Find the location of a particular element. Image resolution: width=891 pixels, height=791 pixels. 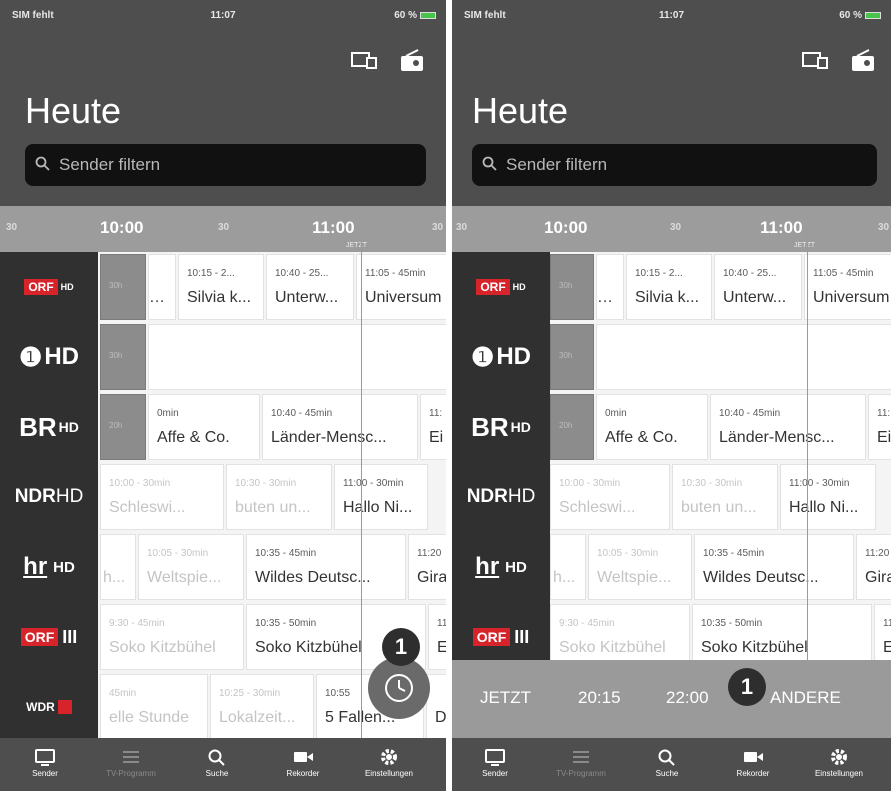

time-jump-bar: JETZT 20:15 22:00 ANDERE is located at coordinates (671, 699).